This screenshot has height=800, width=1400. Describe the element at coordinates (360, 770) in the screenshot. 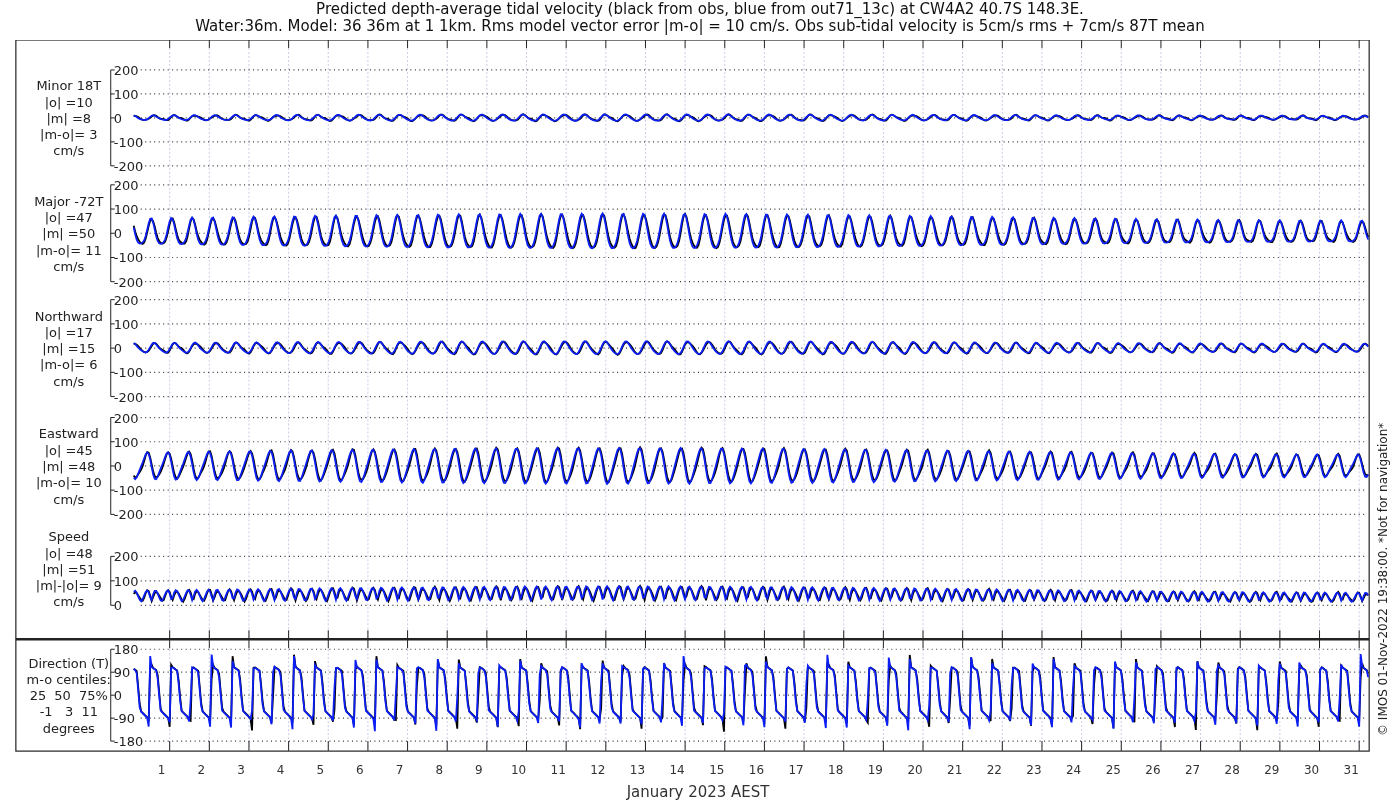

I see `x-tick-label: 6` at that location.